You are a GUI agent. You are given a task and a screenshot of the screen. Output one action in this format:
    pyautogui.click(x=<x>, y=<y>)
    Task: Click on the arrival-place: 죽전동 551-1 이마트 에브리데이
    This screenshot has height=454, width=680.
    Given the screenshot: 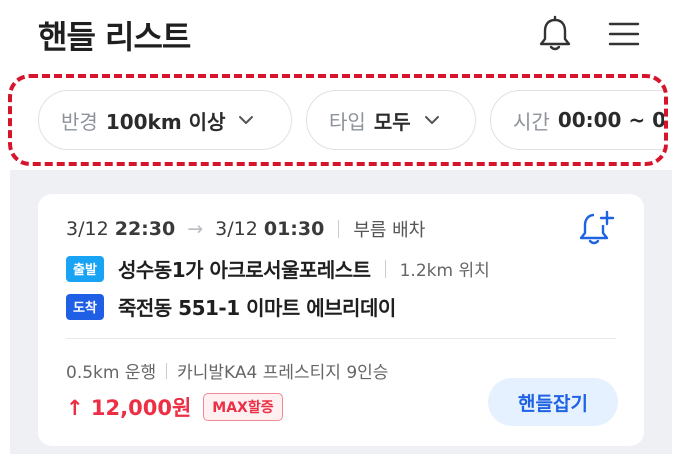 What is the action you would take?
    pyautogui.click(x=257, y=308)
    